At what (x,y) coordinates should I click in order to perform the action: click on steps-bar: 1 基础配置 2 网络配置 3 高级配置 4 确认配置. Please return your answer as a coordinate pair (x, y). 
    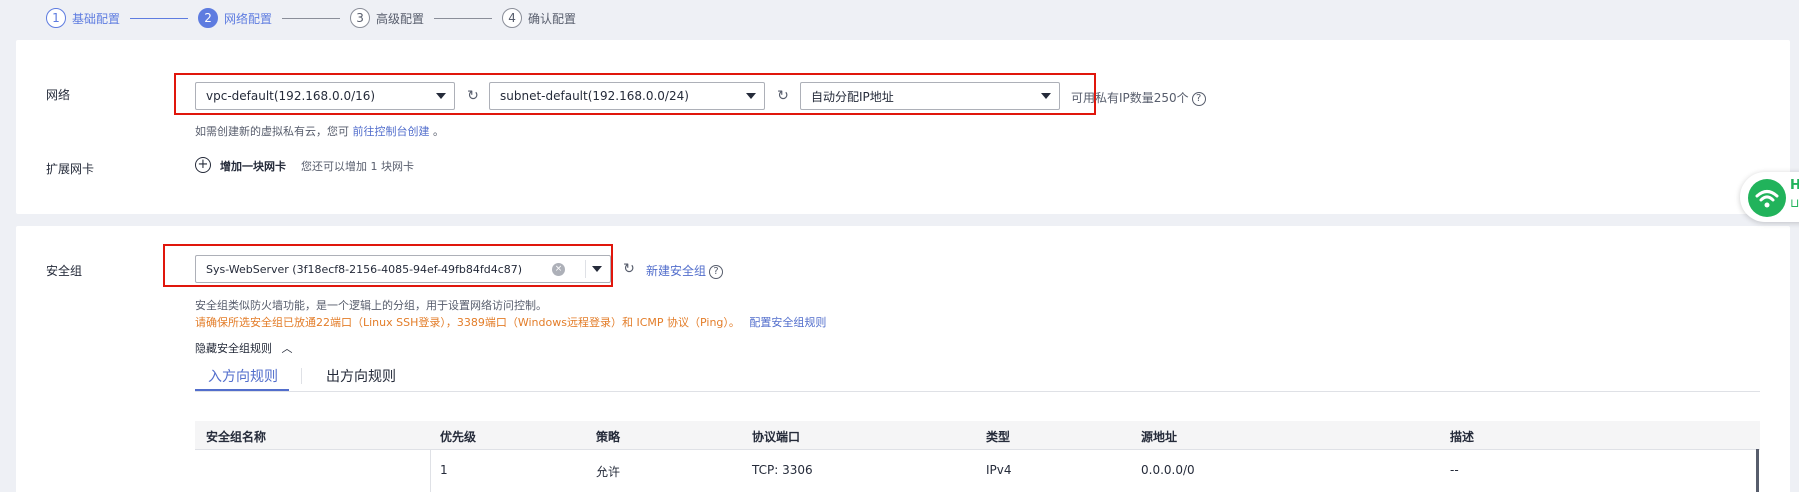
    Looking at the image, I should click on (311, 18).